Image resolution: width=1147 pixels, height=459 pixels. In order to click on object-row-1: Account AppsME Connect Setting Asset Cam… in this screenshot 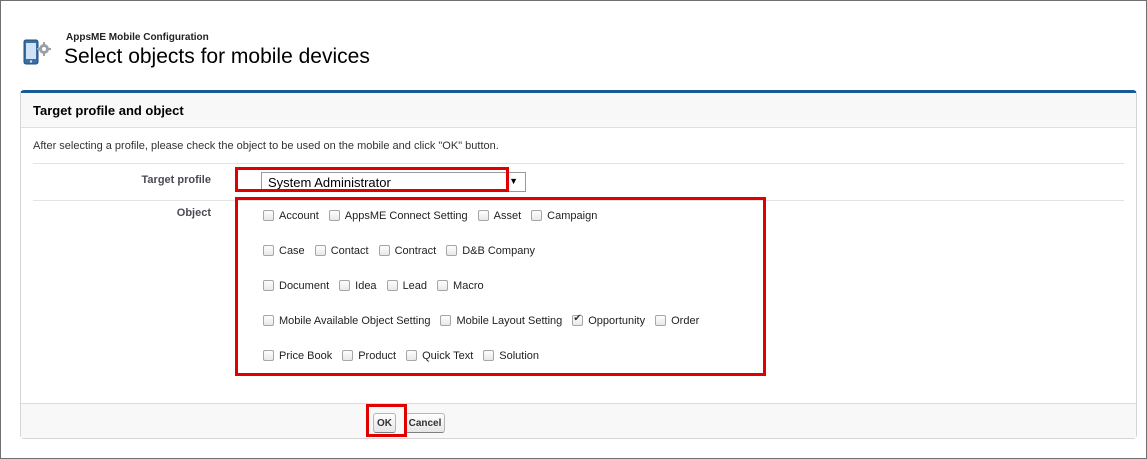, I will do `click(435, 216)`.